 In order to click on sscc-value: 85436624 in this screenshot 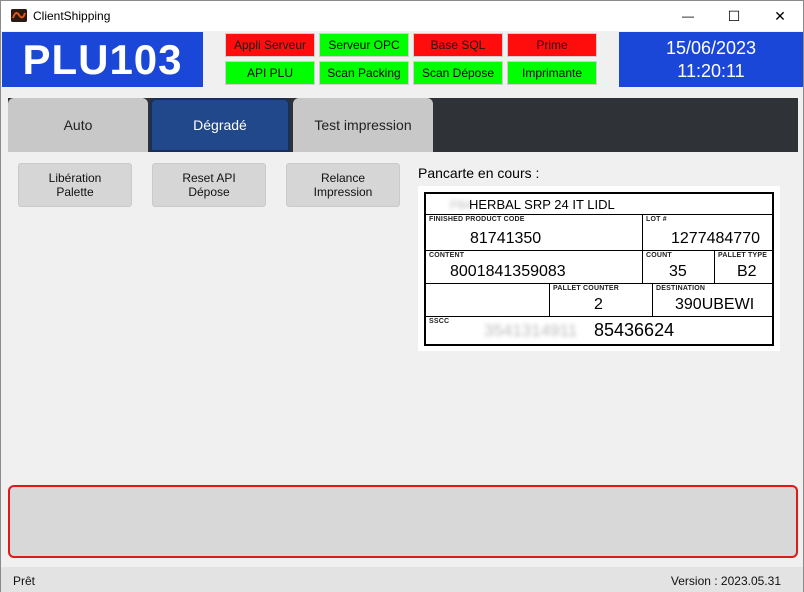, I will do `click(634, 330)`.